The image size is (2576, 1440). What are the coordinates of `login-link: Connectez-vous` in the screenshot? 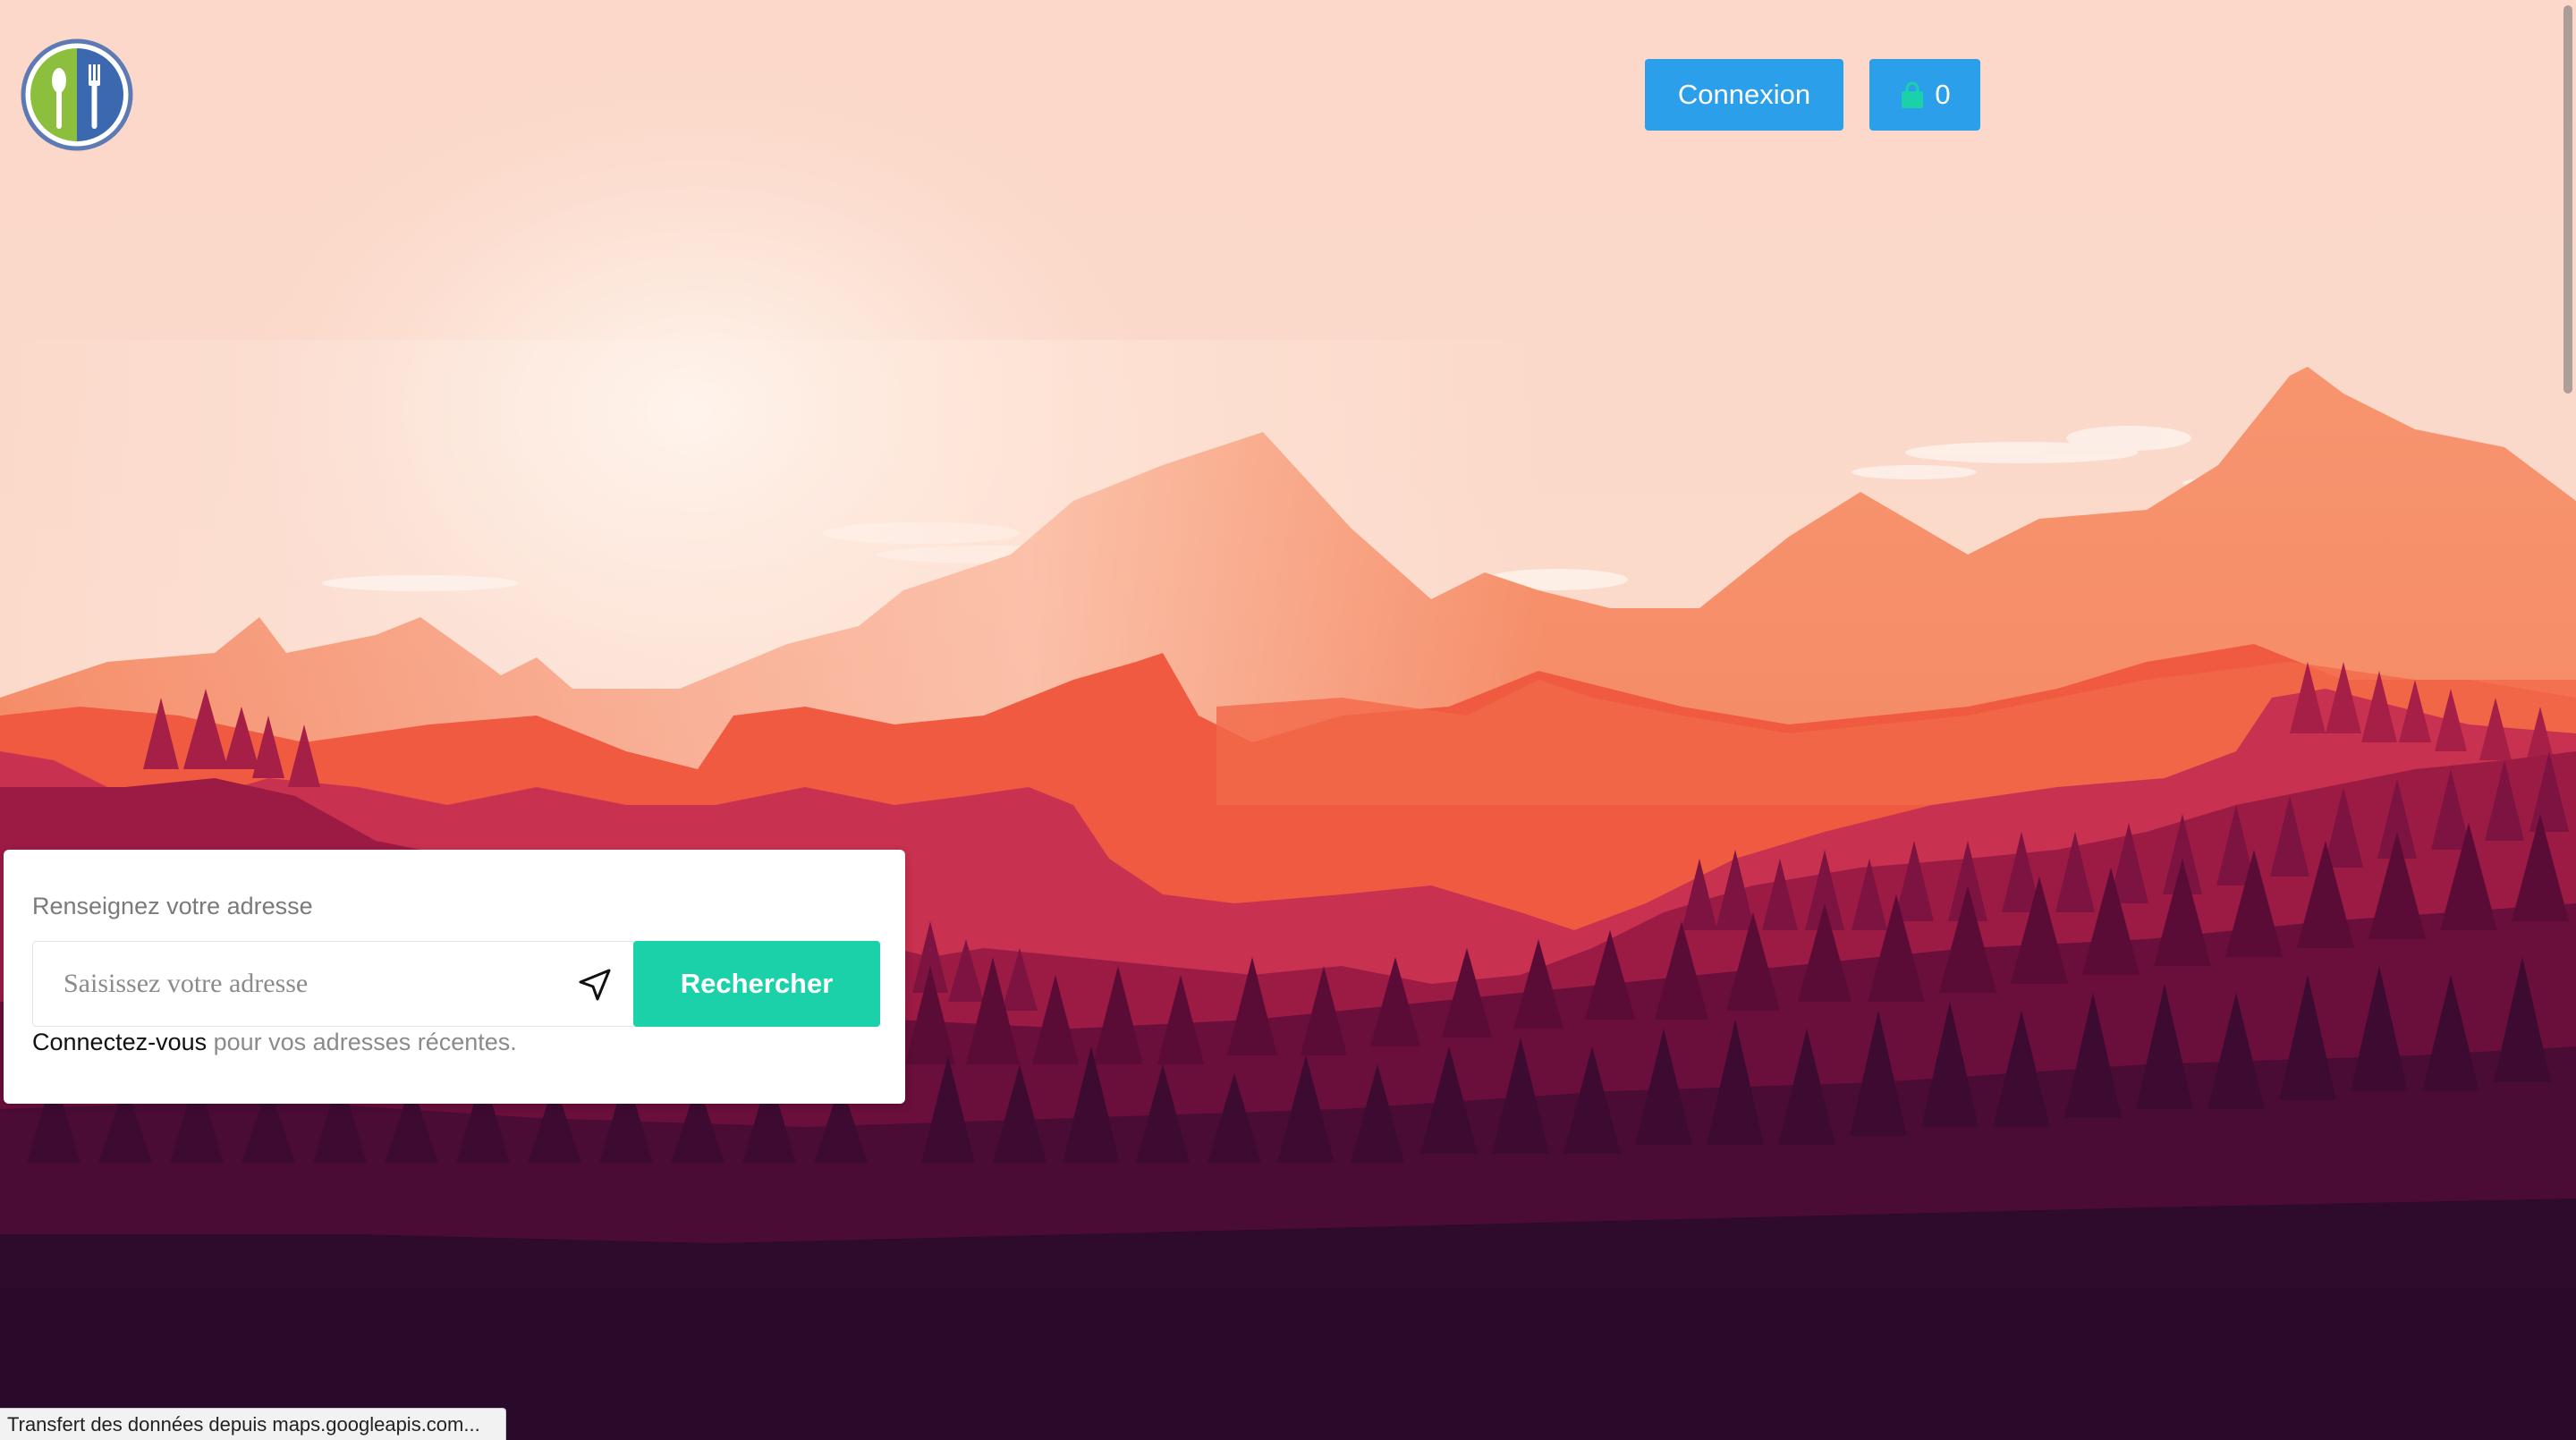 It's located at (119, 1042).